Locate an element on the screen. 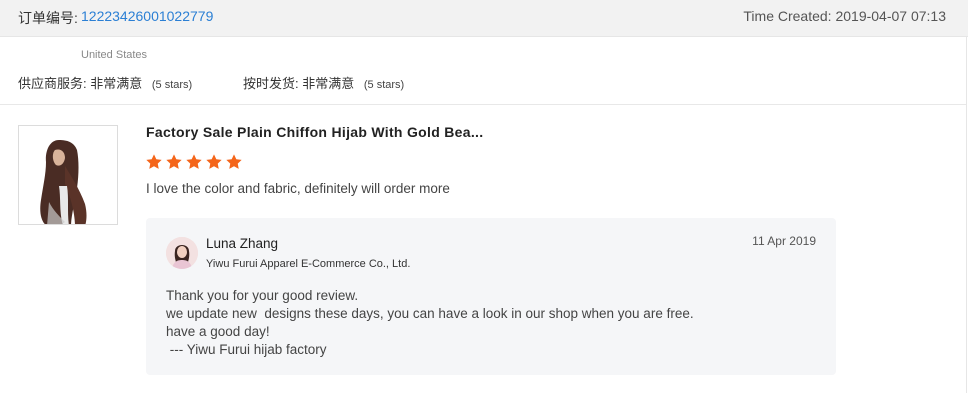 The width and height of the screenshot is (968, 393). divider is located at coordinates (483, 104).